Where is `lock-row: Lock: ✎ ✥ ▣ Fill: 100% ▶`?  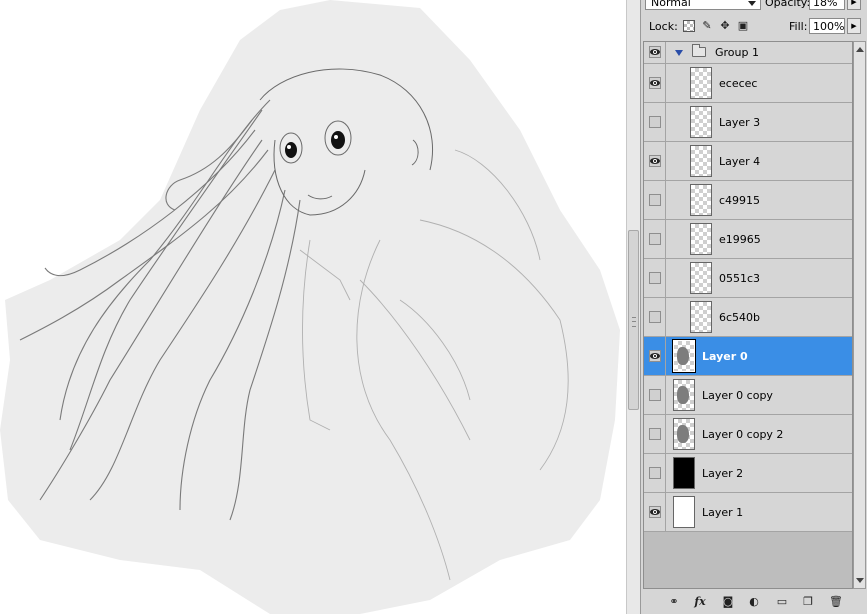
lock-row: Lock: ✎ ✥ ▣ Fill: 100% ▶ is located at coordinates (754, 27).